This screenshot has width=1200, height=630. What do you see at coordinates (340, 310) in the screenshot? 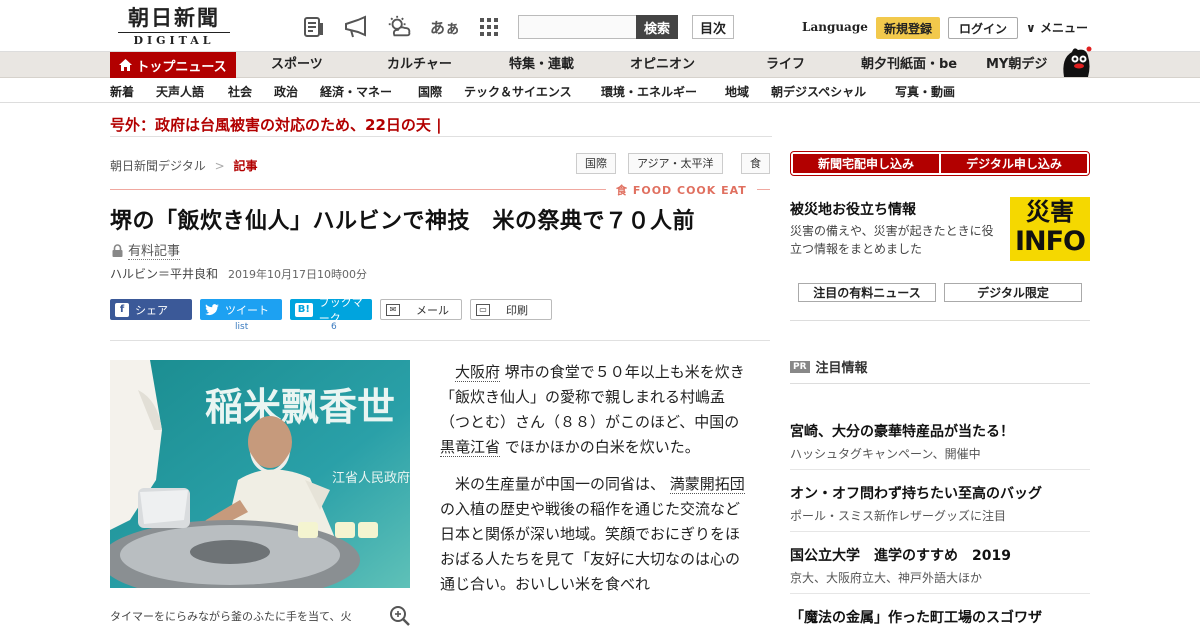
I see `hatena-bookmark-label: ブックマーク` at bounding box center [340, 310].